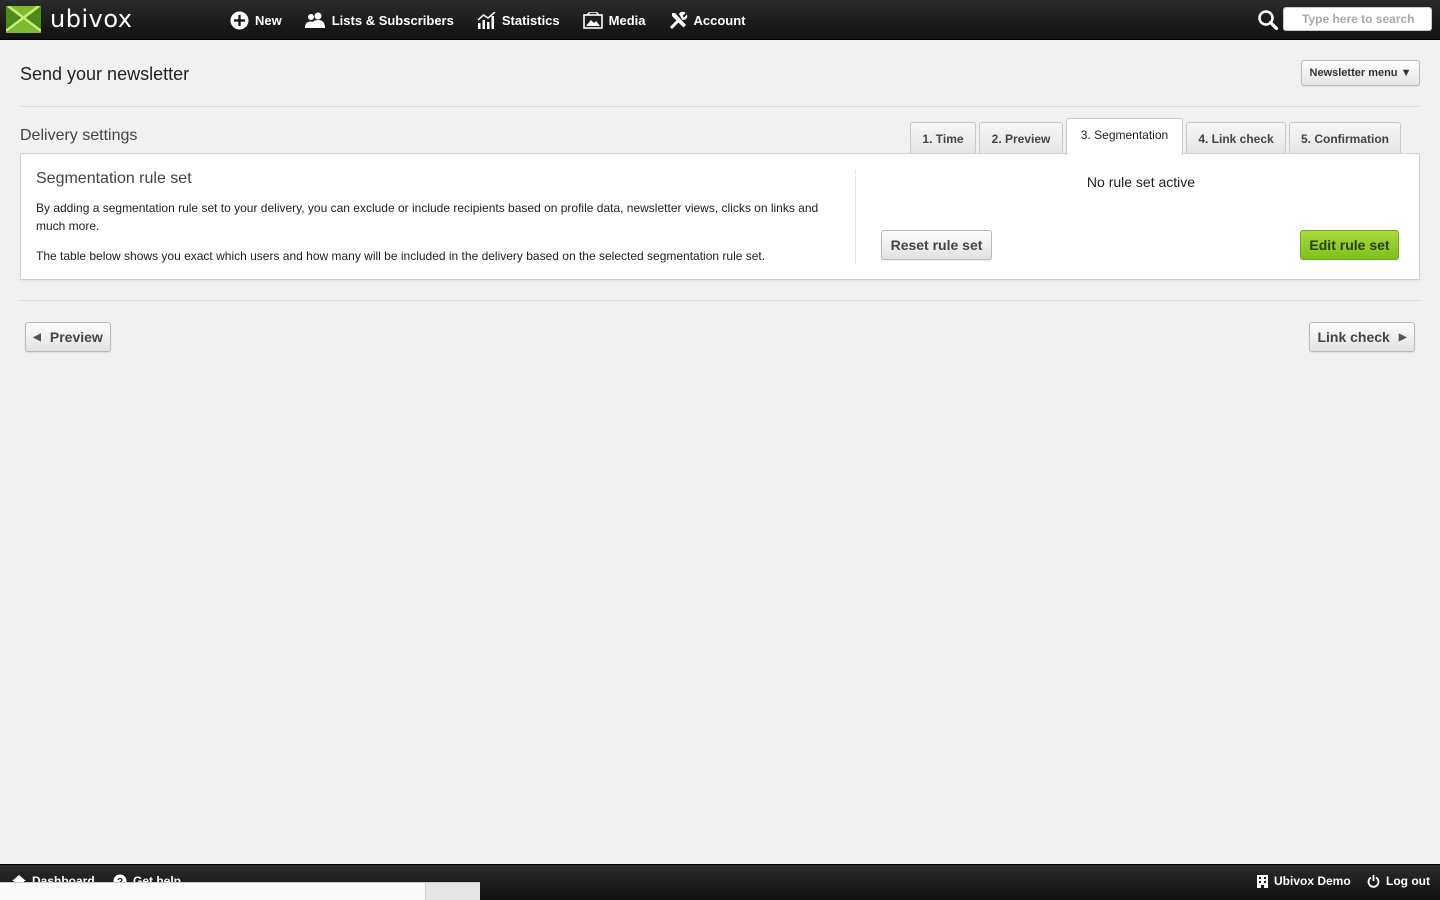  I want to click on previous-step-label: Preview, so click(76, 337).